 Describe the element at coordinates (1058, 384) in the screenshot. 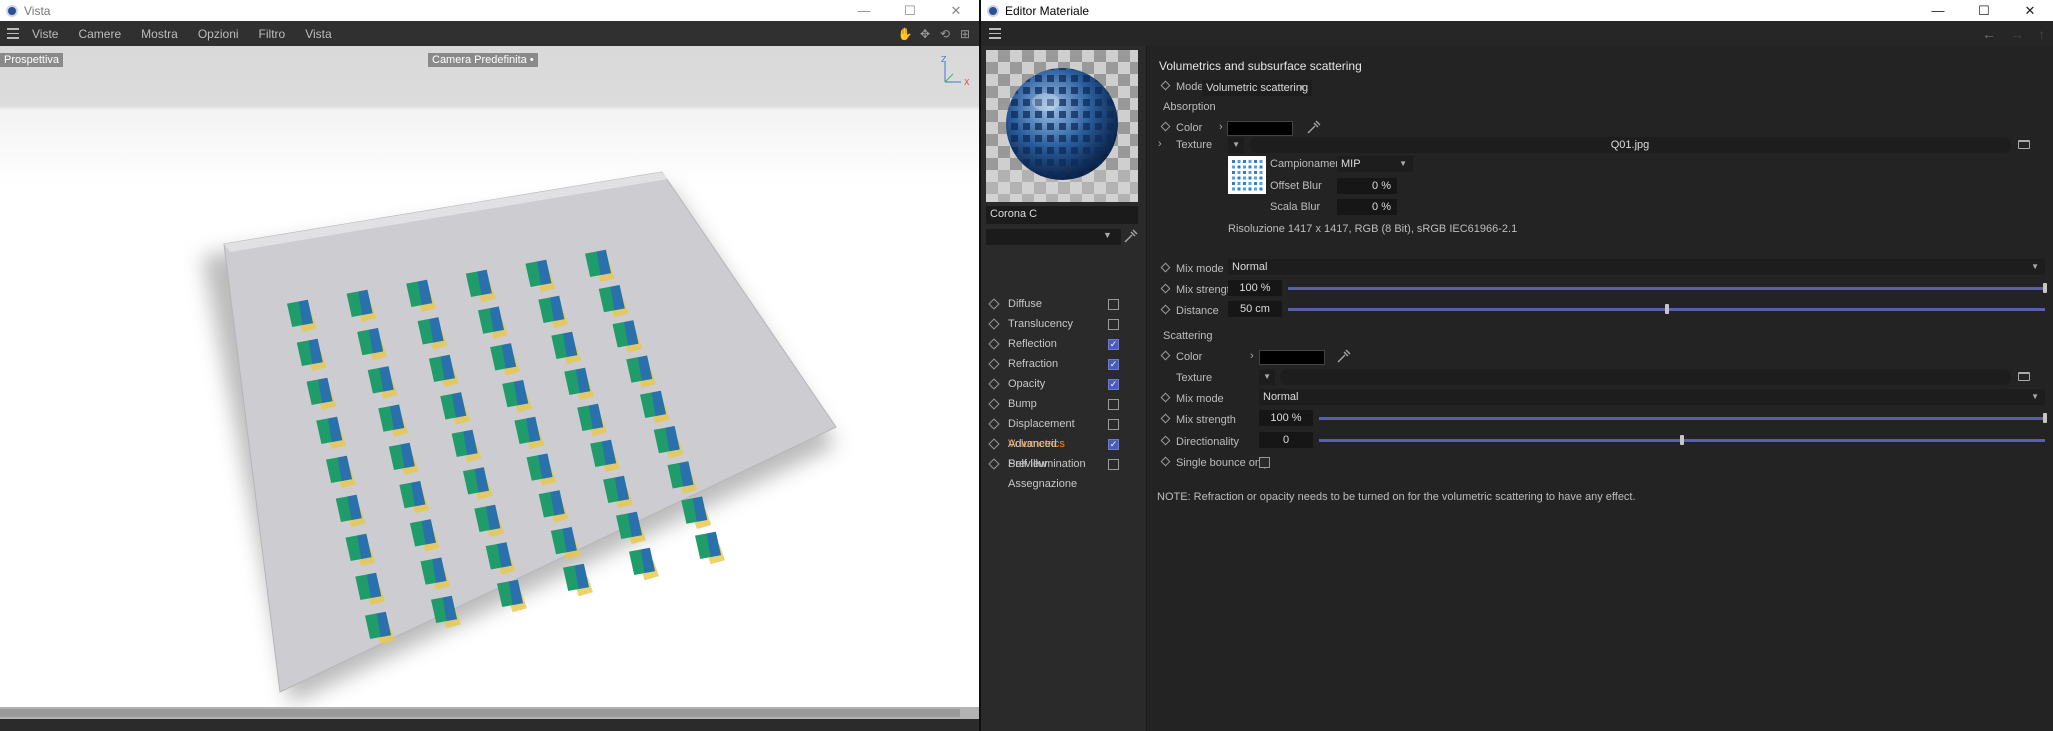

I see `channel-label: Opacity` at that location.